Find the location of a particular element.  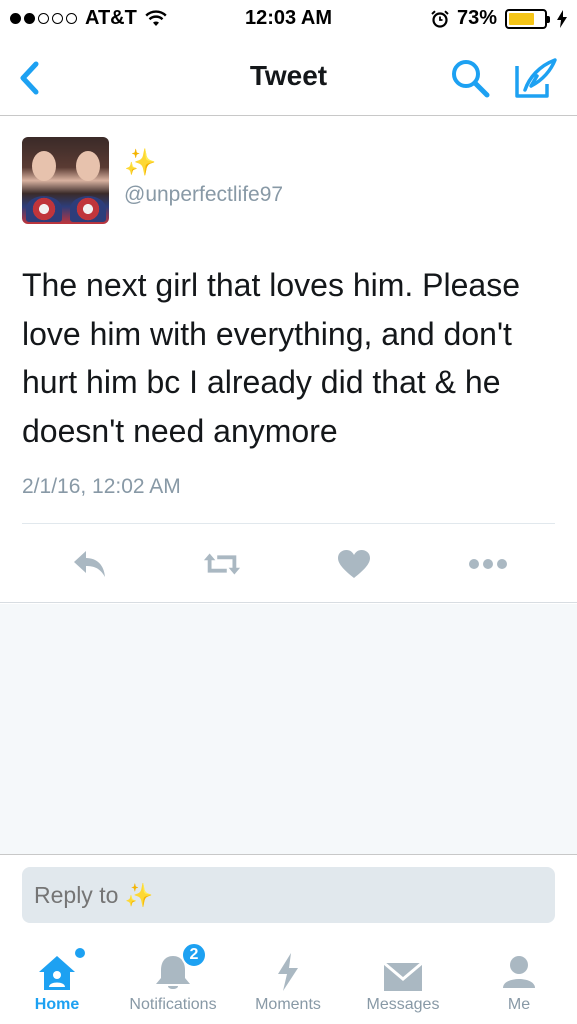

reply-input is located at coordinates (288, 895).